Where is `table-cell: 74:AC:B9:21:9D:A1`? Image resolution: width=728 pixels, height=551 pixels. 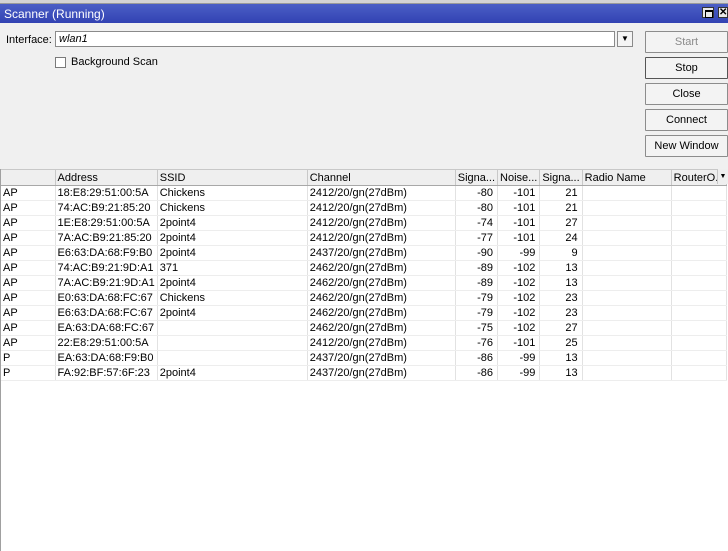 table-cell: 74:AC:B9:21:9D:A1 is located at coordinates (106, 268).